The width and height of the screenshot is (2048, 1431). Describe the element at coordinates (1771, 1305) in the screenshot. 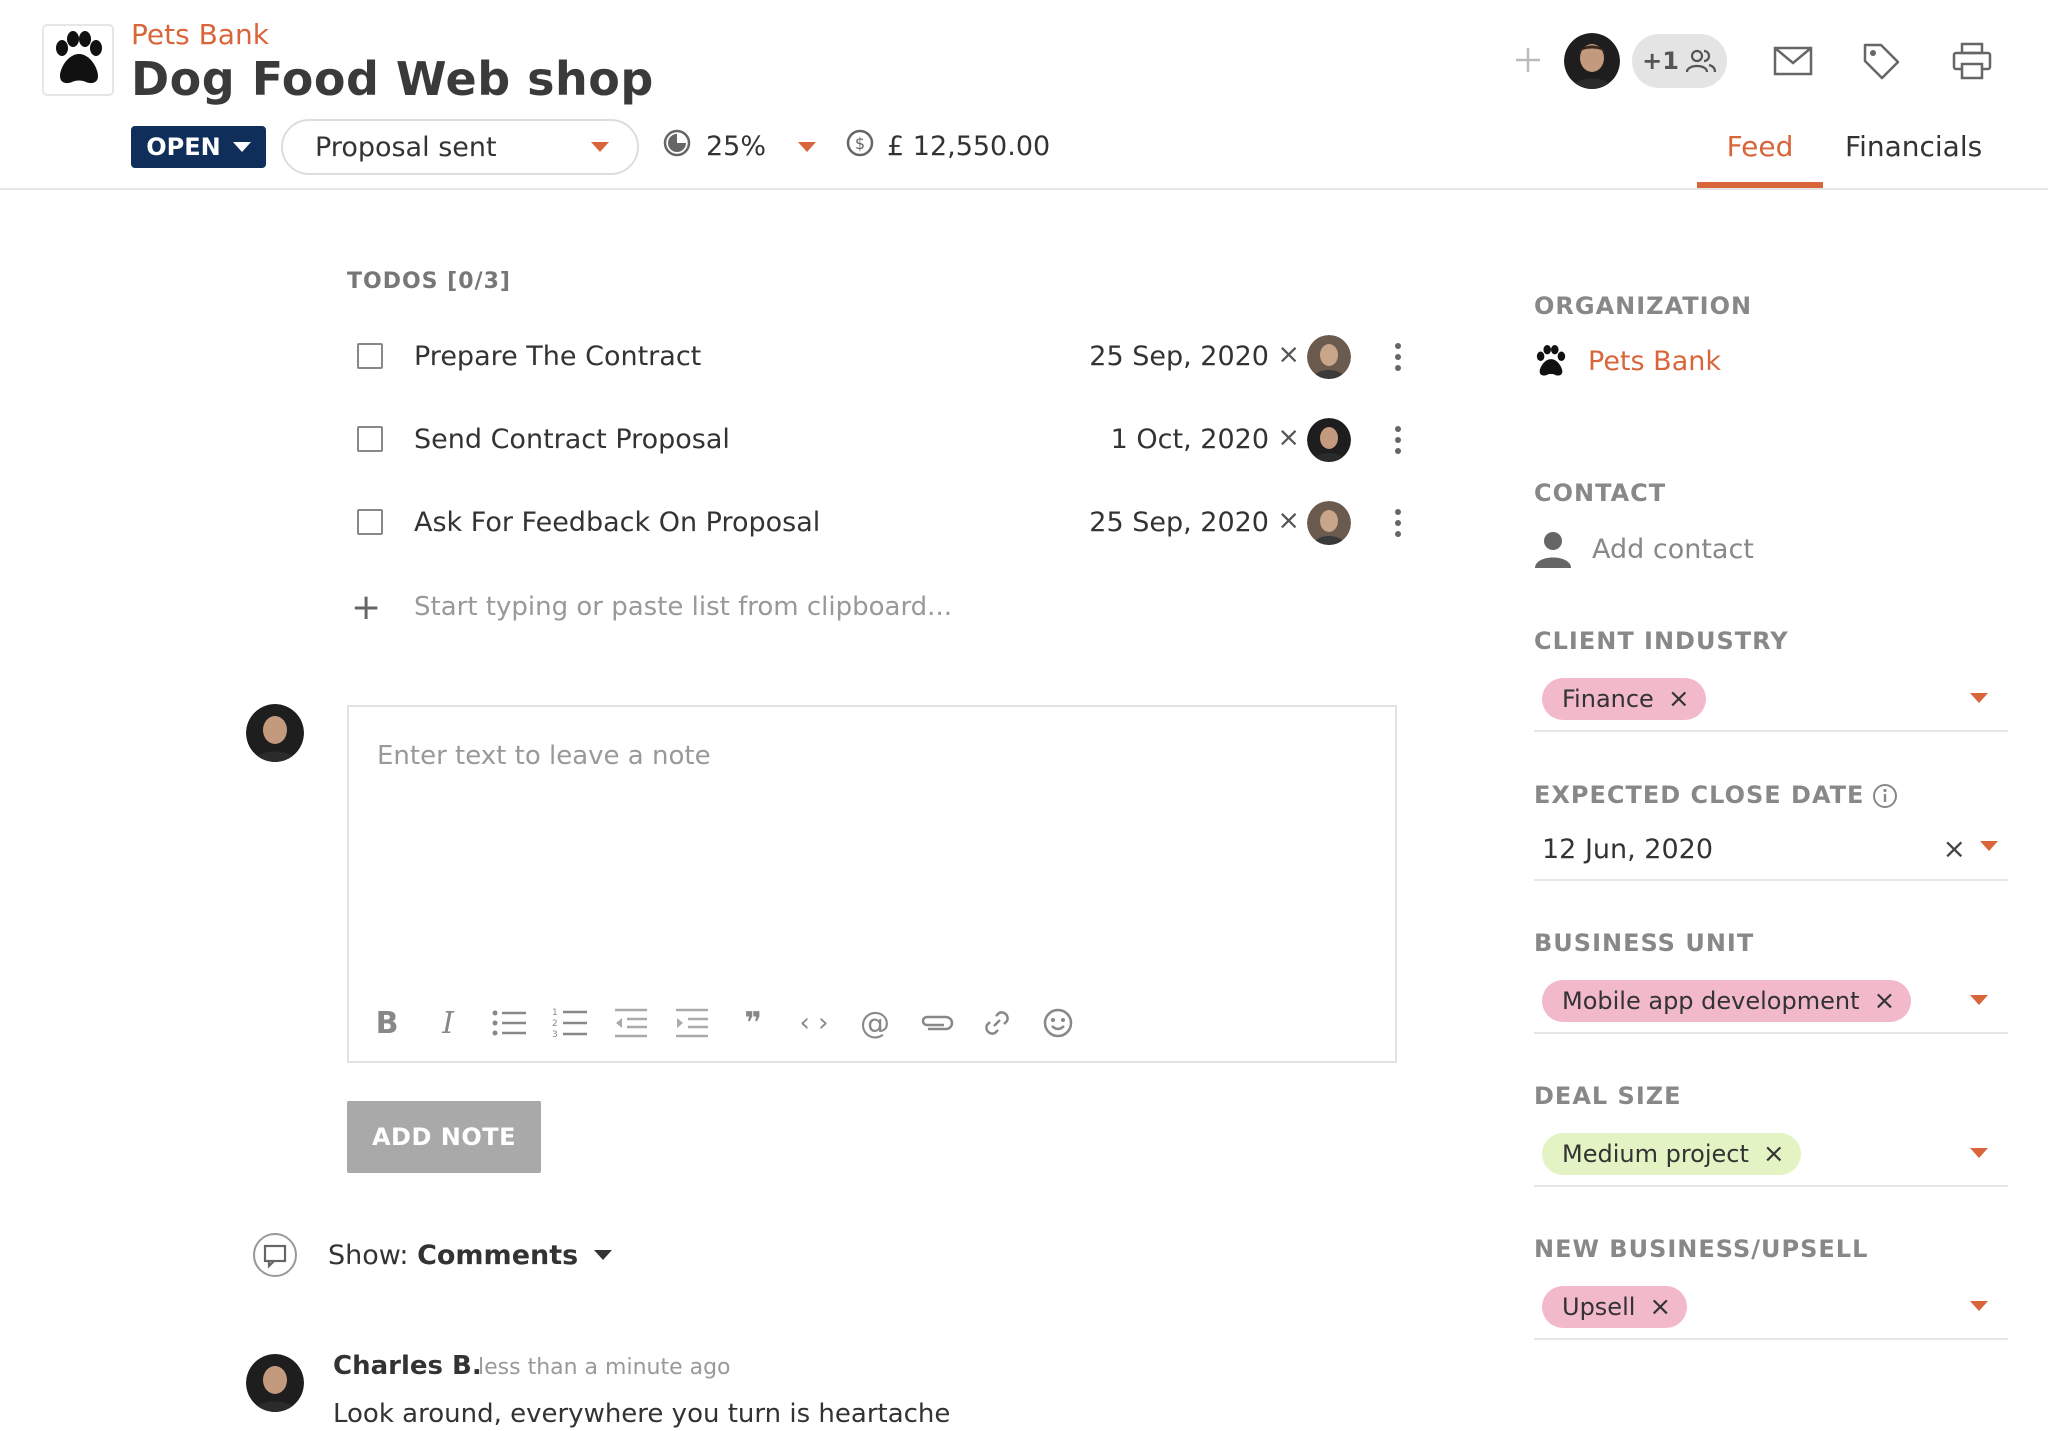

I see `new-business-select: Upsell ×` at that location.